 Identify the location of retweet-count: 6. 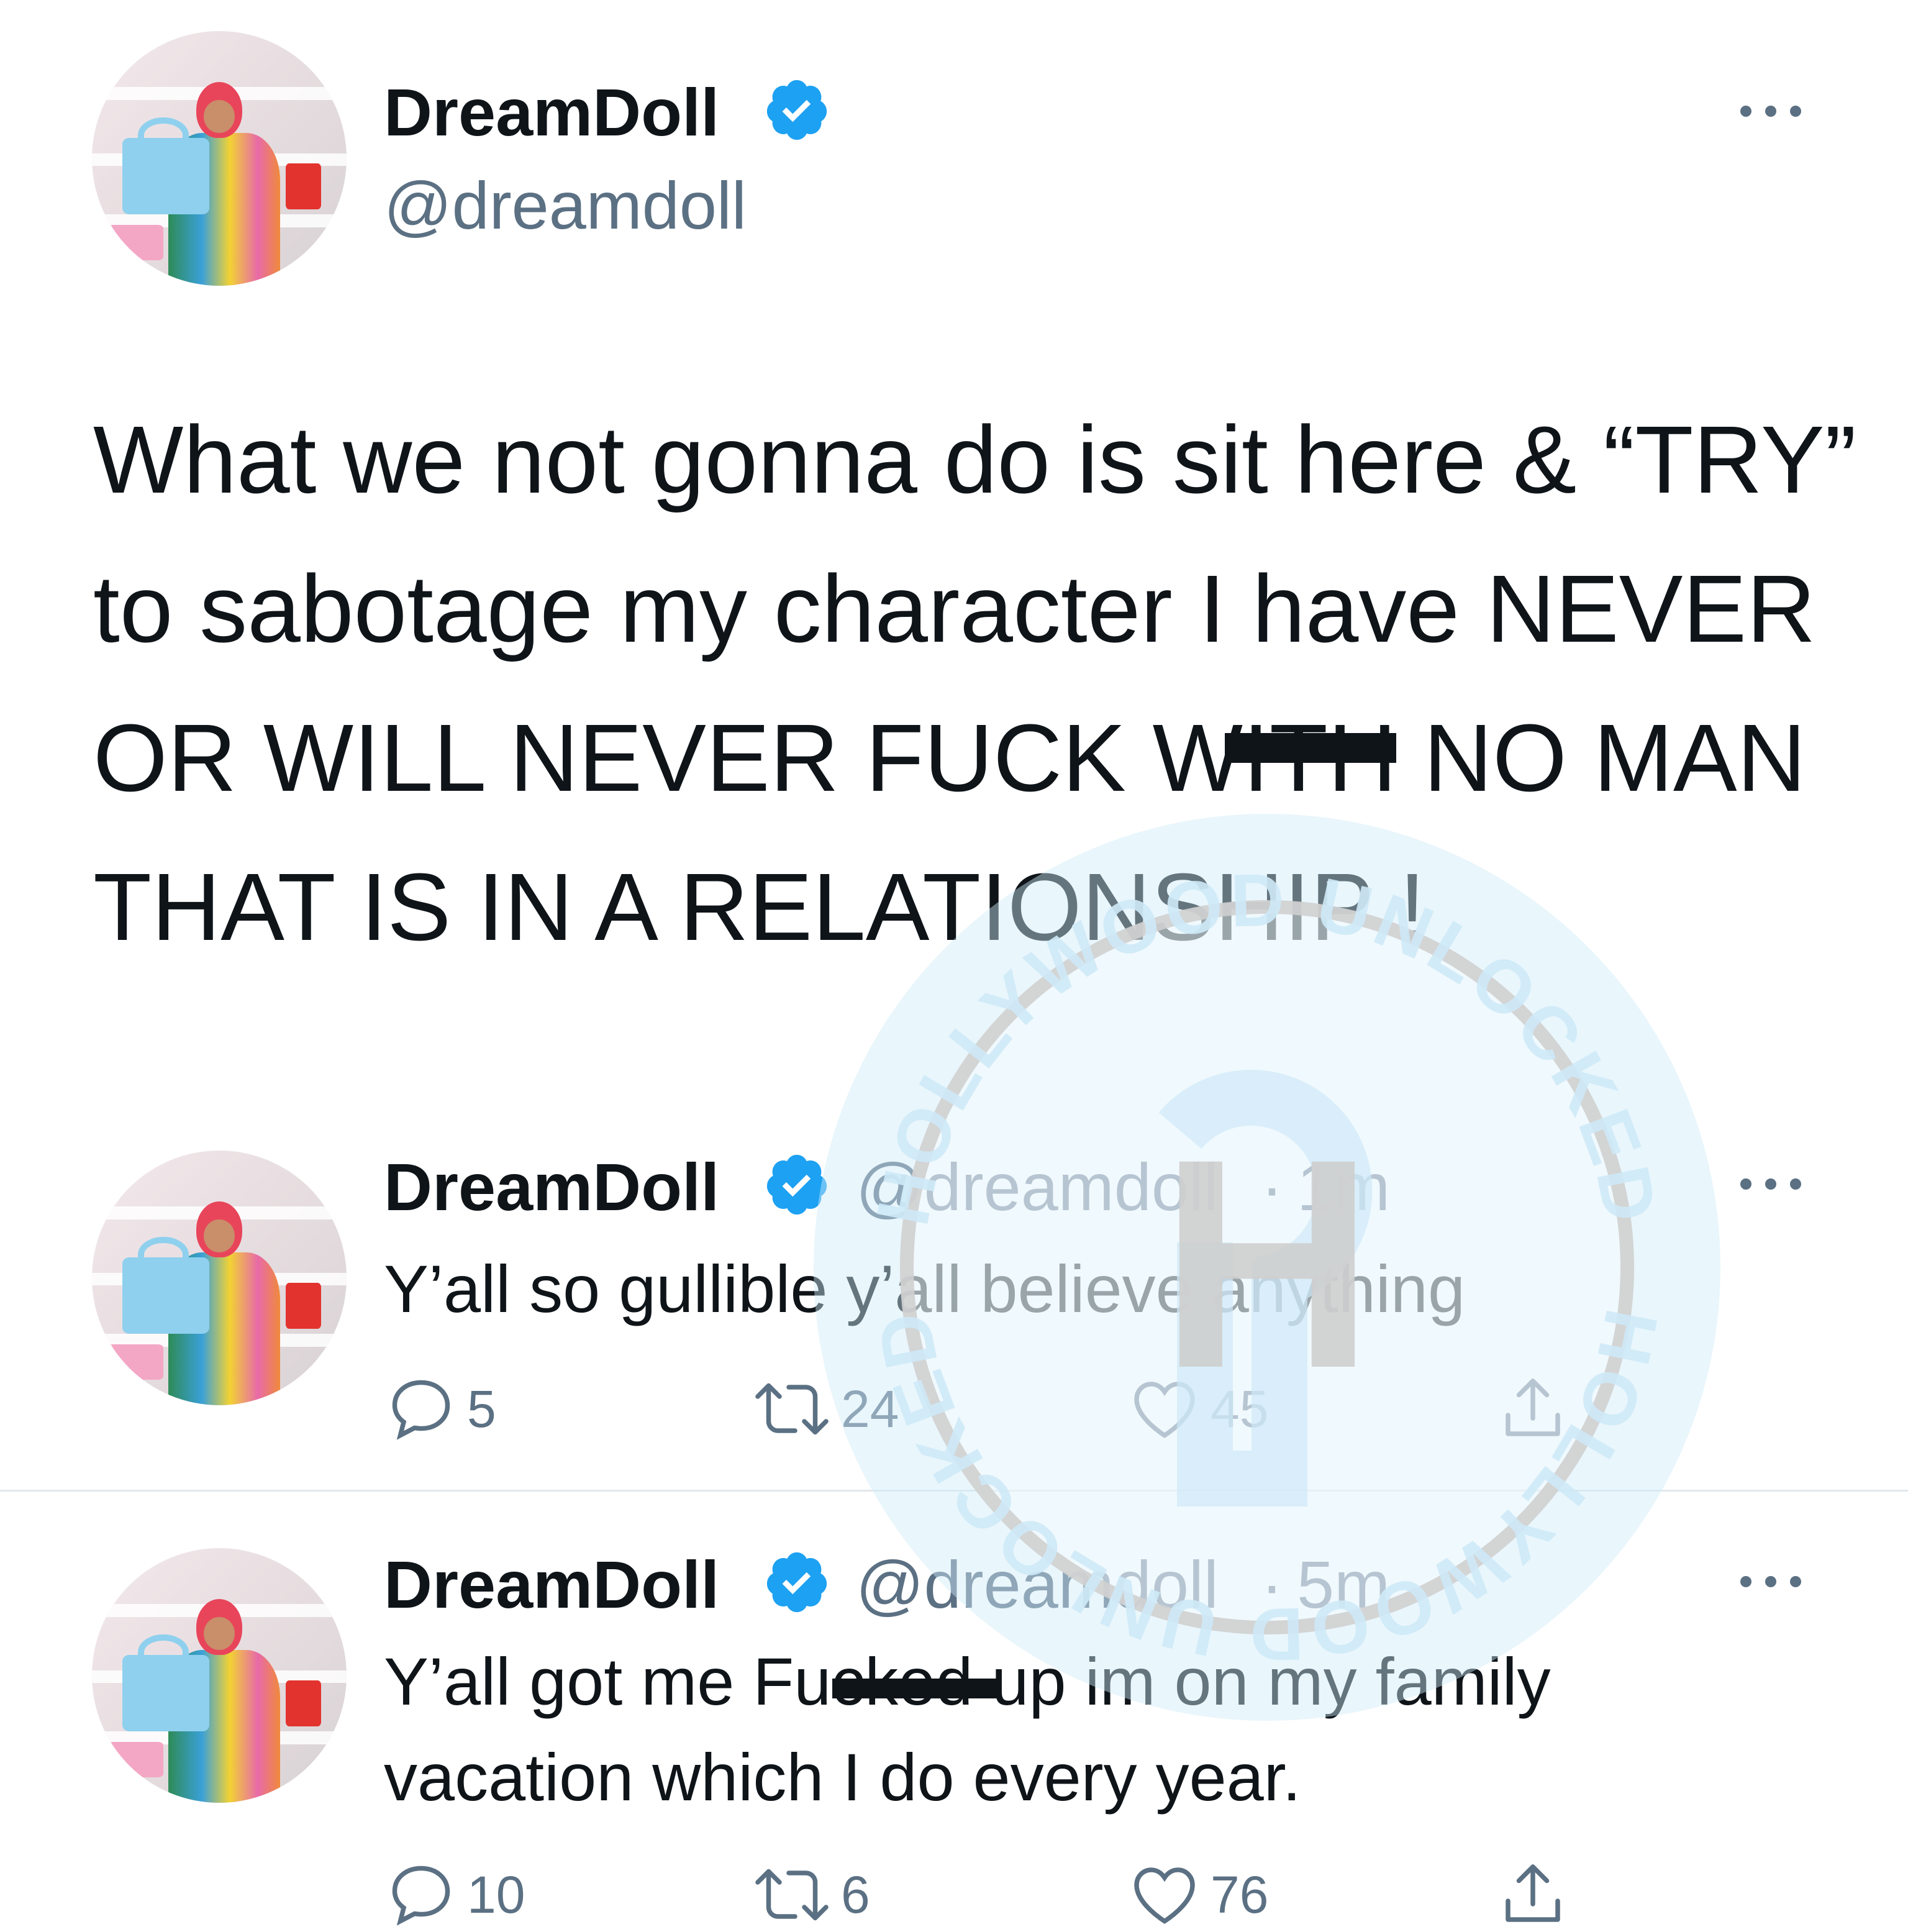
(856, 1894).